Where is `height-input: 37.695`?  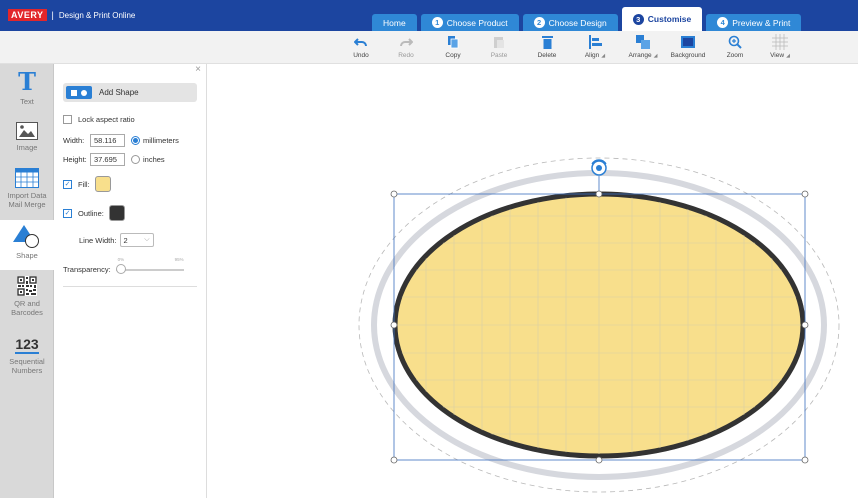 height-input: 37.695 is located at coordinates (107, 159).